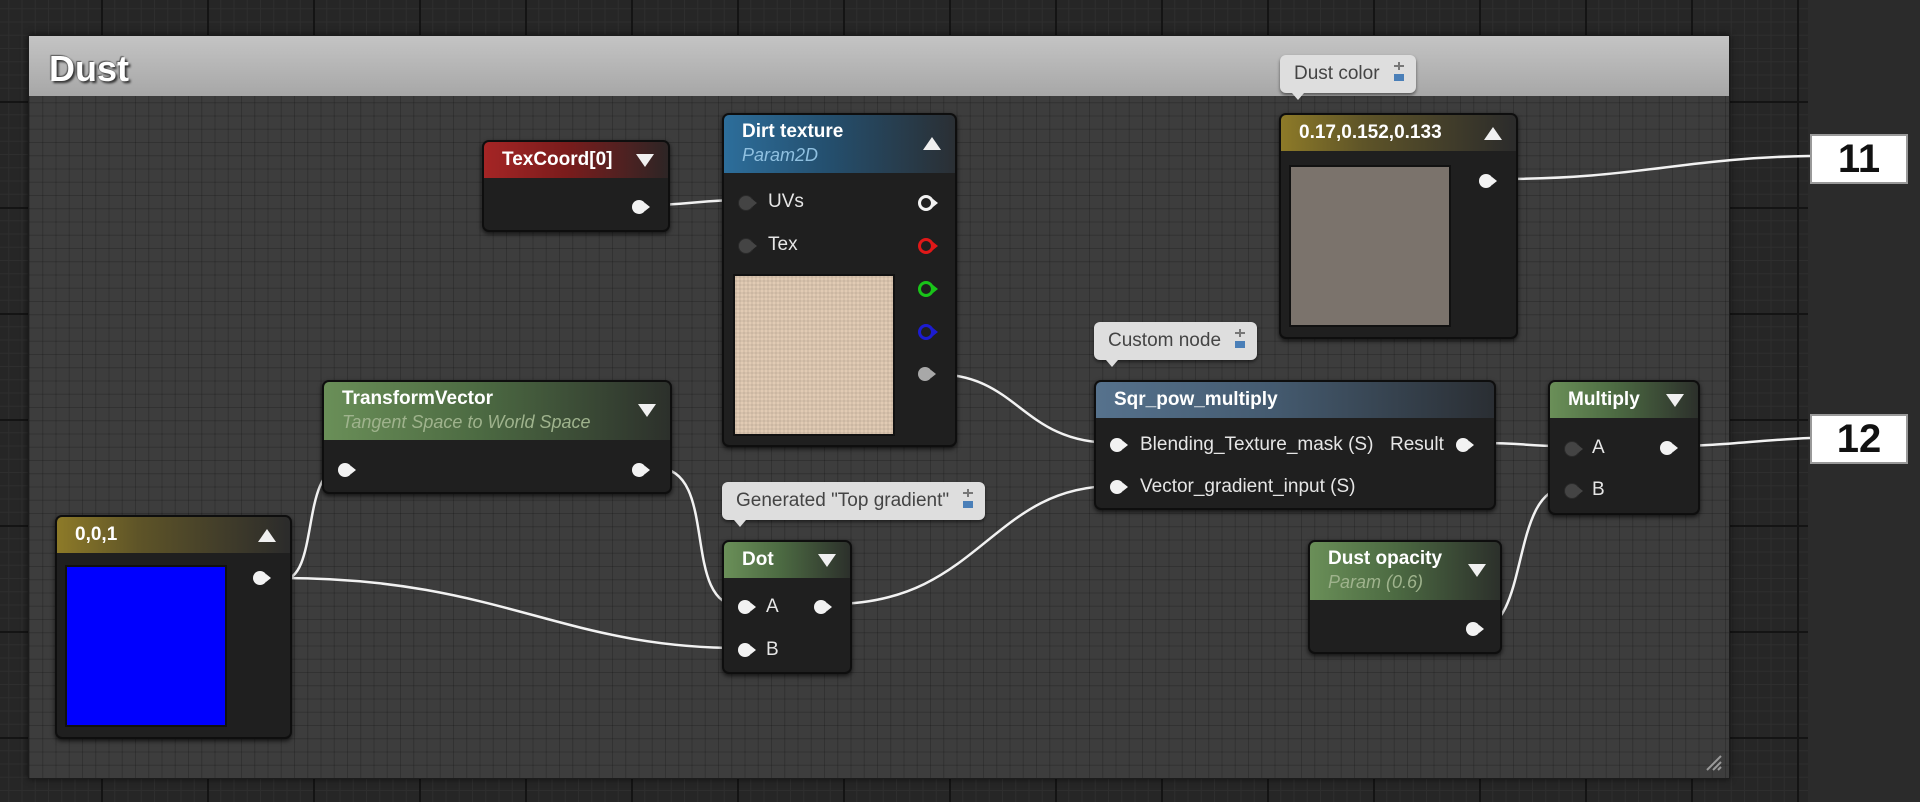  Describe the element at coordinates (1624, 447) in the screenshot. I see `node-multiply: Multiply A B` at that location.